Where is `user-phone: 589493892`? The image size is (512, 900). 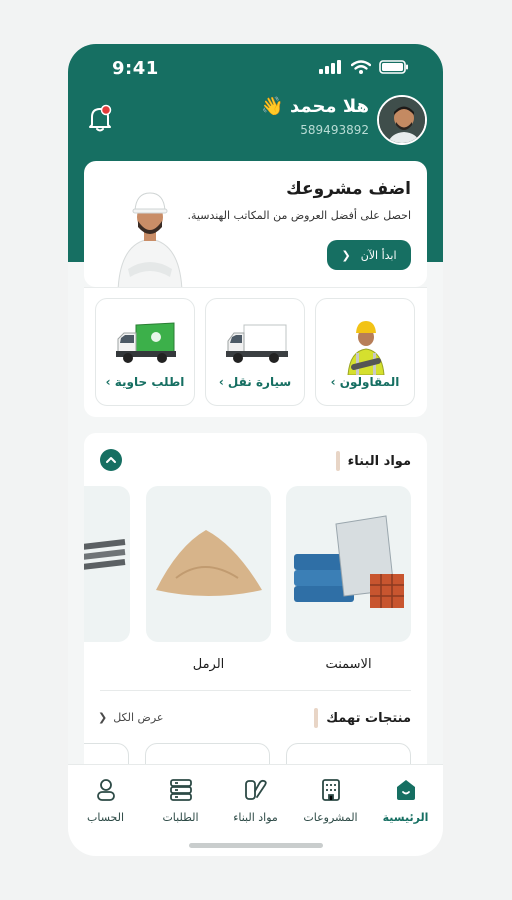 user-phone: 589493892 is located at coordinates (334, 130).